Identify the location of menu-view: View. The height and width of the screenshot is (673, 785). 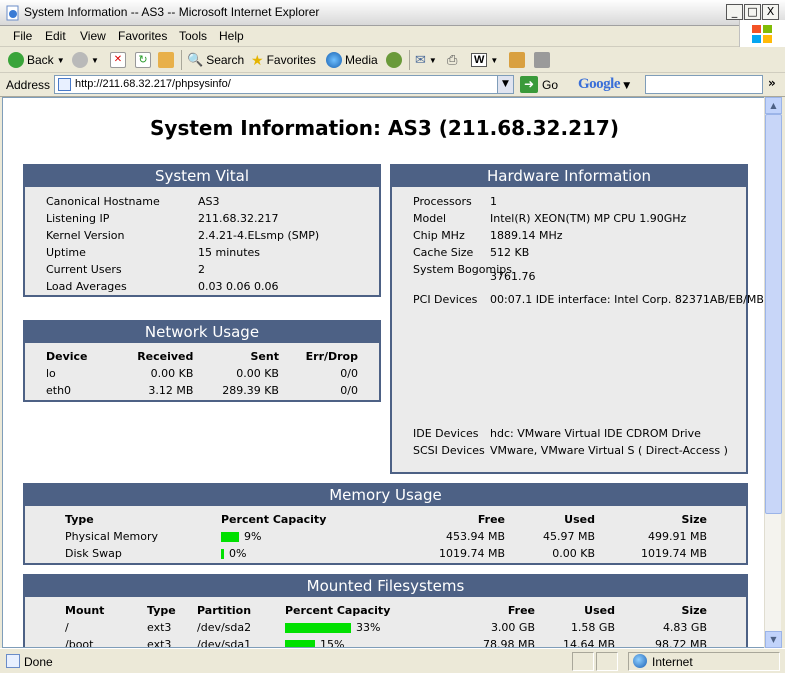
(93, 36).